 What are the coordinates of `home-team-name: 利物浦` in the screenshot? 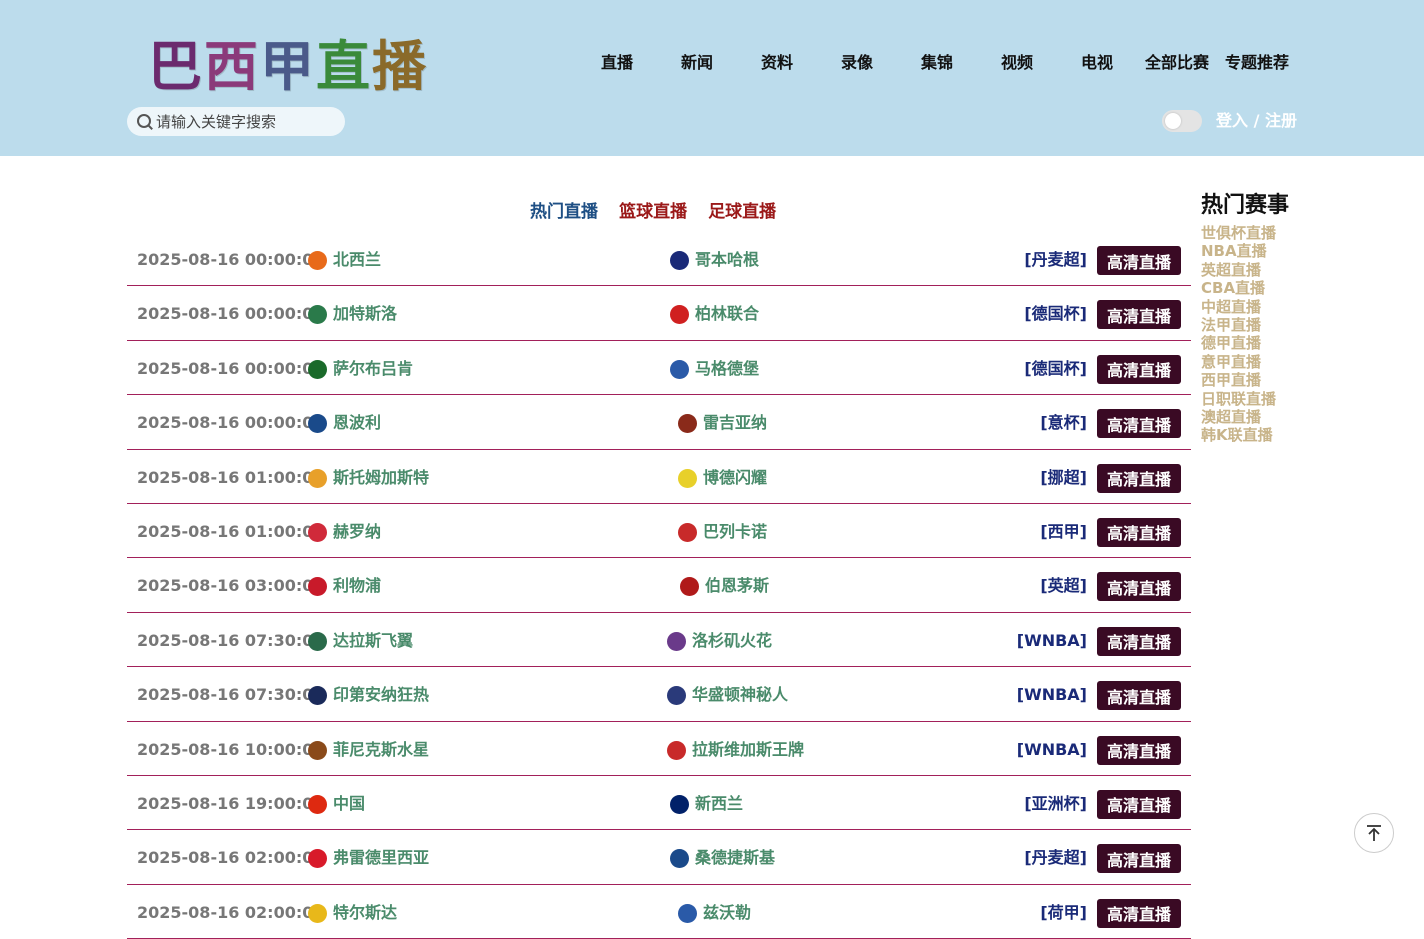 It's located at (357, 586).